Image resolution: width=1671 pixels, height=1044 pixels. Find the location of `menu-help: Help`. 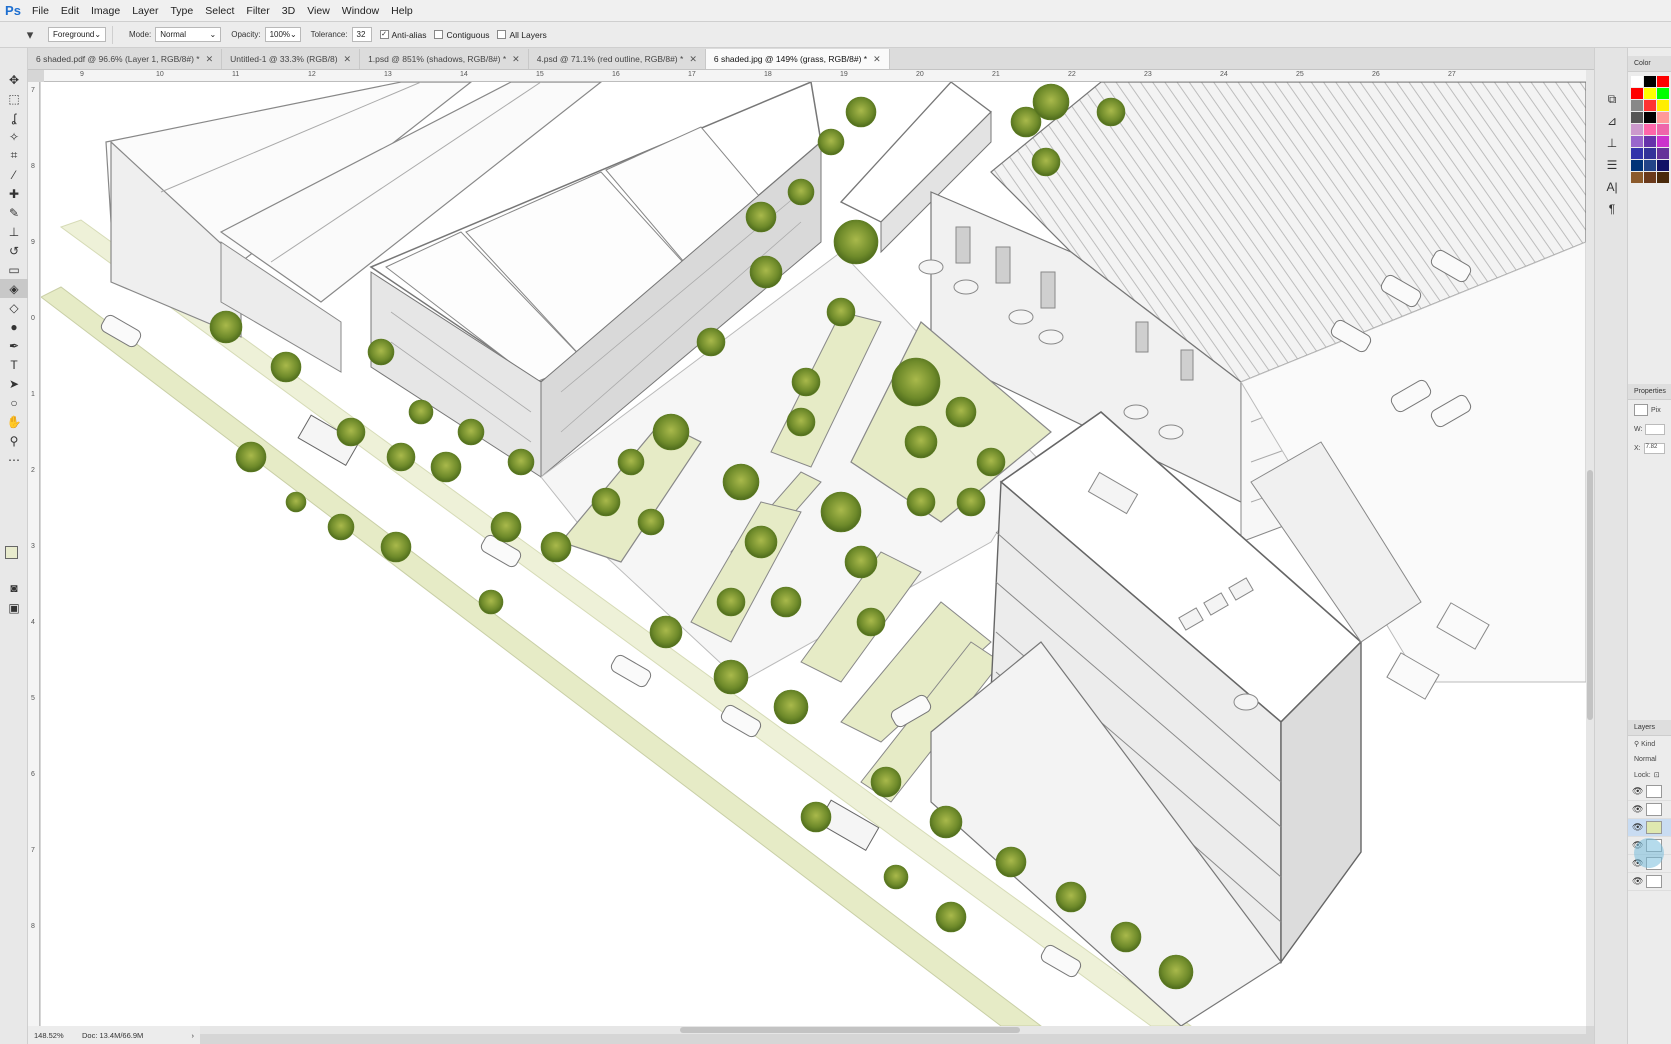

menu-help: Help is located at coordinates (402, 11).